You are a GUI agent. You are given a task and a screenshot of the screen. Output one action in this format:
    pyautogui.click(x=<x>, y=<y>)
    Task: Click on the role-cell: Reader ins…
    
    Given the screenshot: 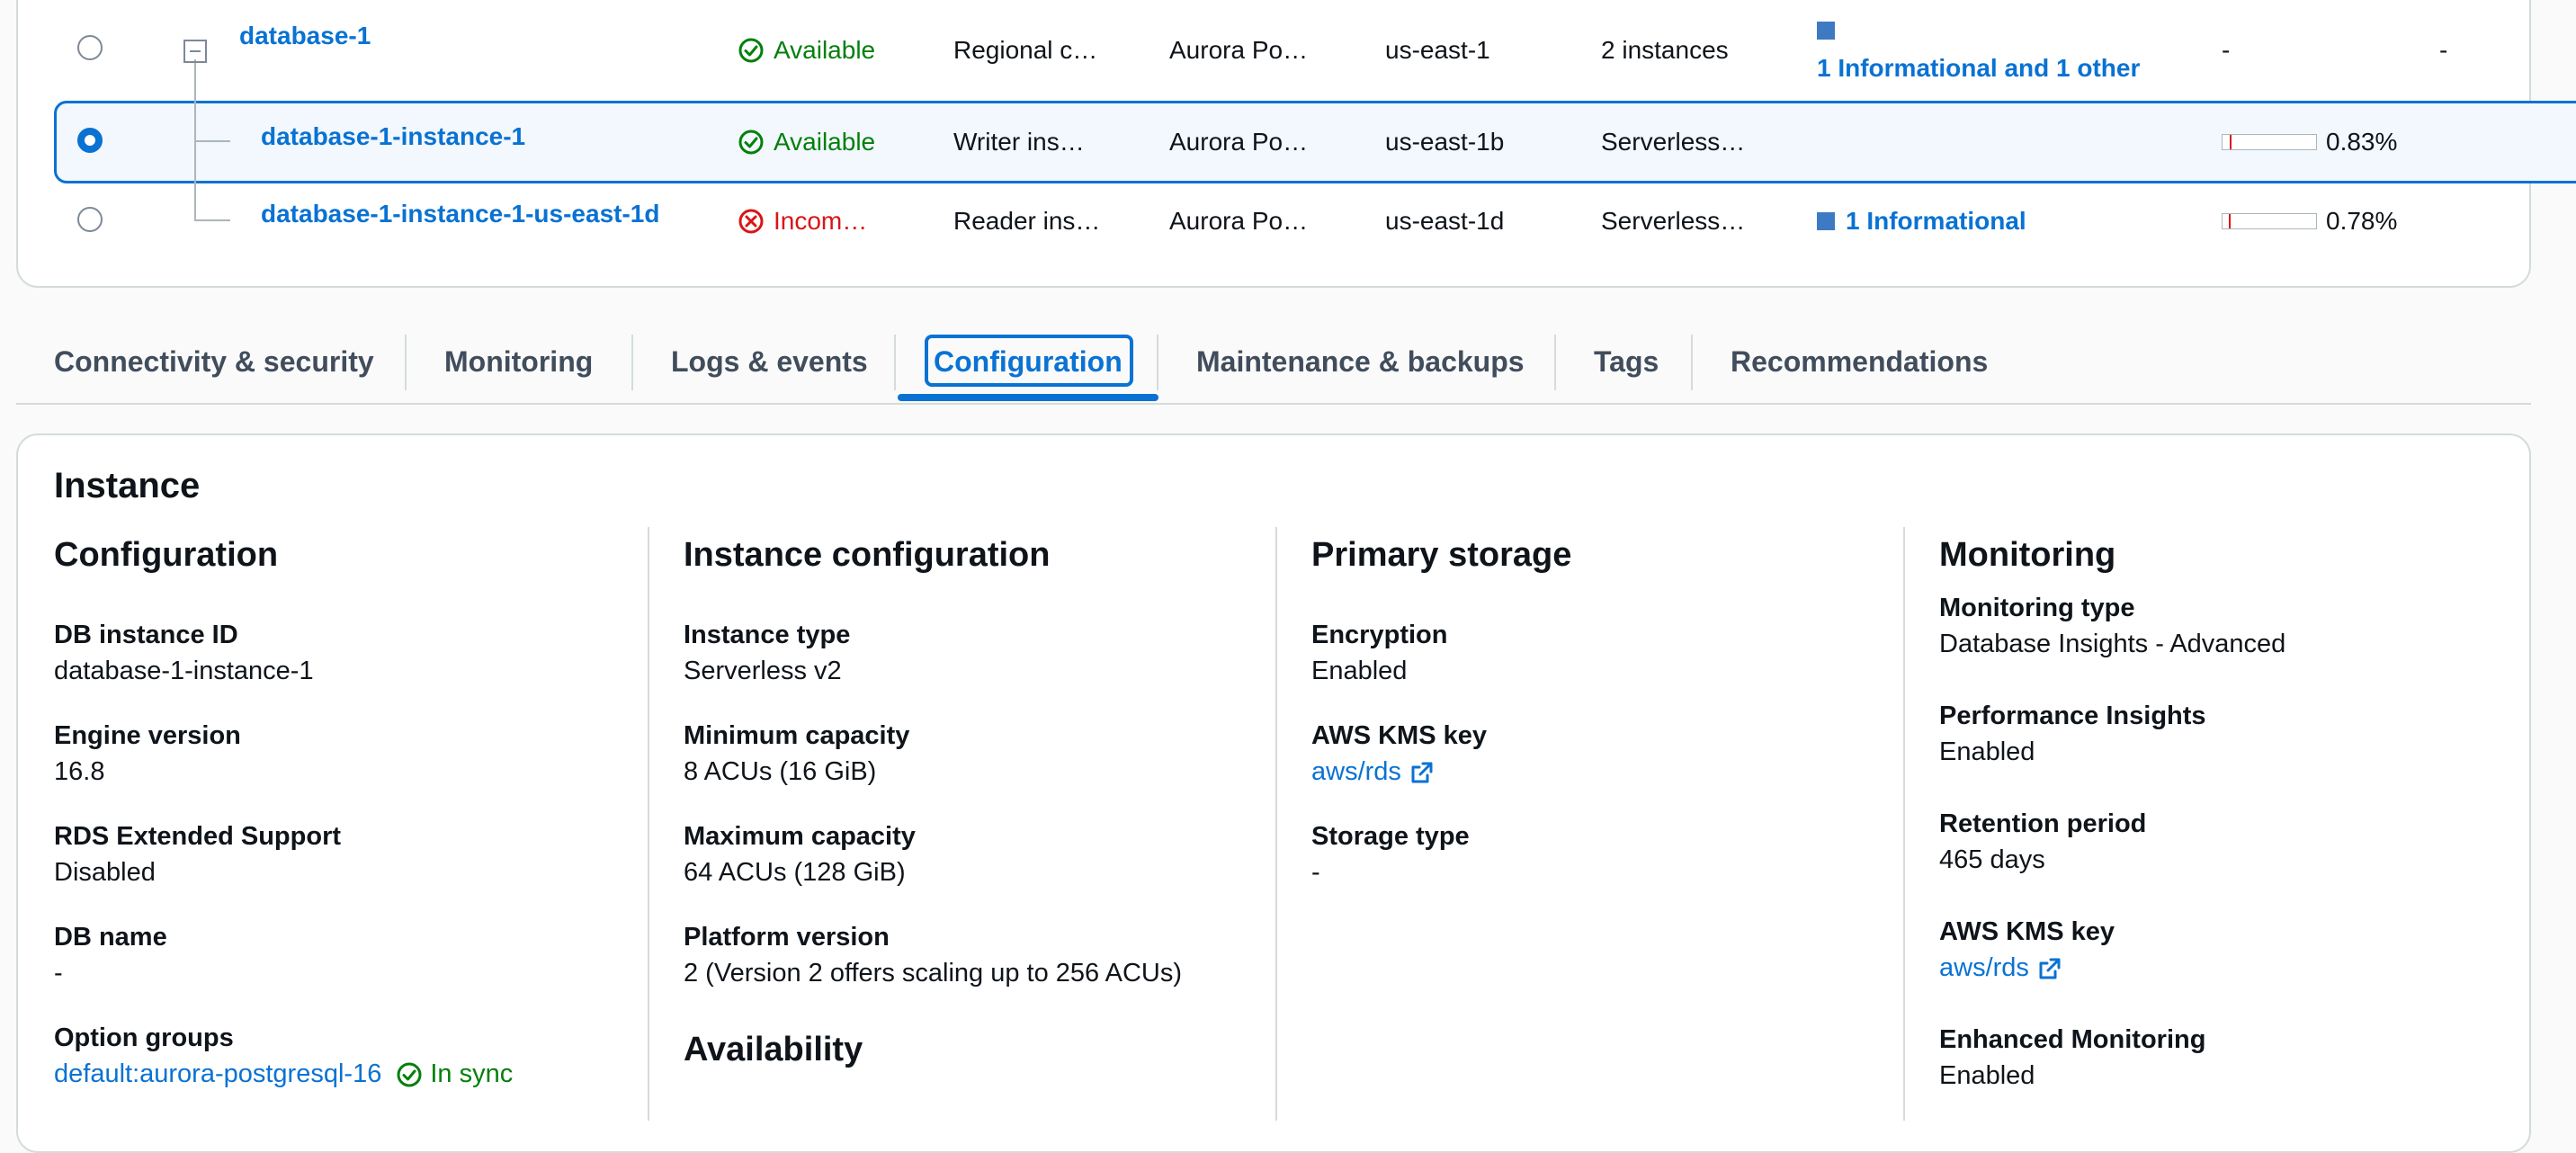 What is the action you would take?
    pyautogui.click(x=1027, y=221)
    